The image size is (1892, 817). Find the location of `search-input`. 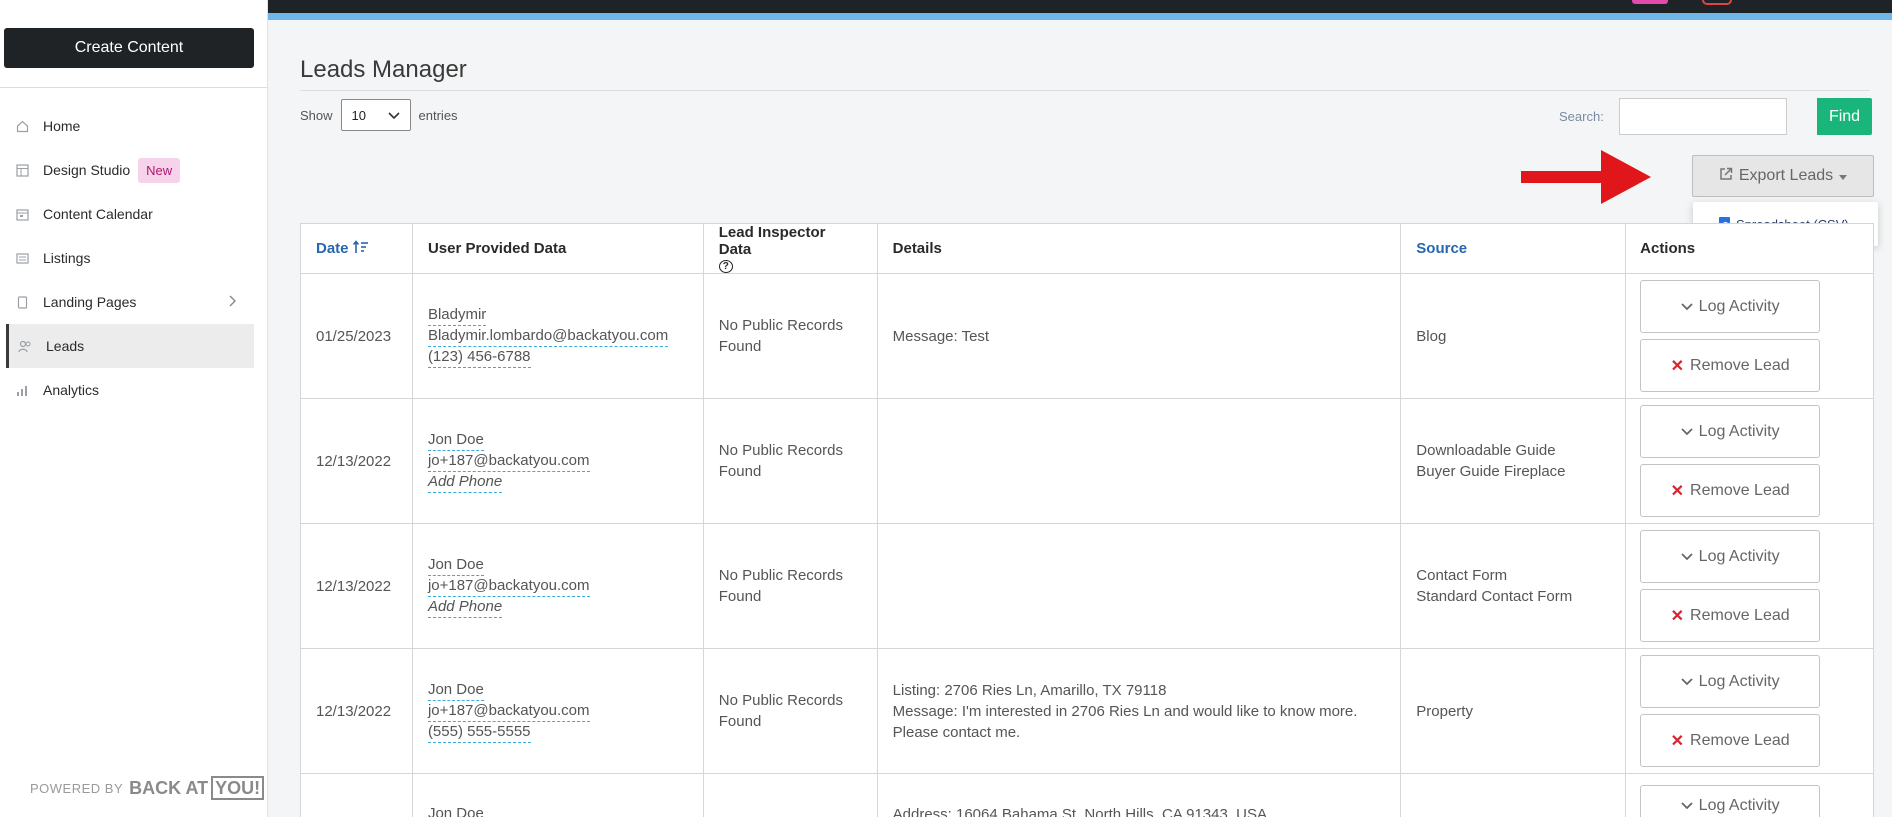

search-input is located at coordinates (1703, 116).